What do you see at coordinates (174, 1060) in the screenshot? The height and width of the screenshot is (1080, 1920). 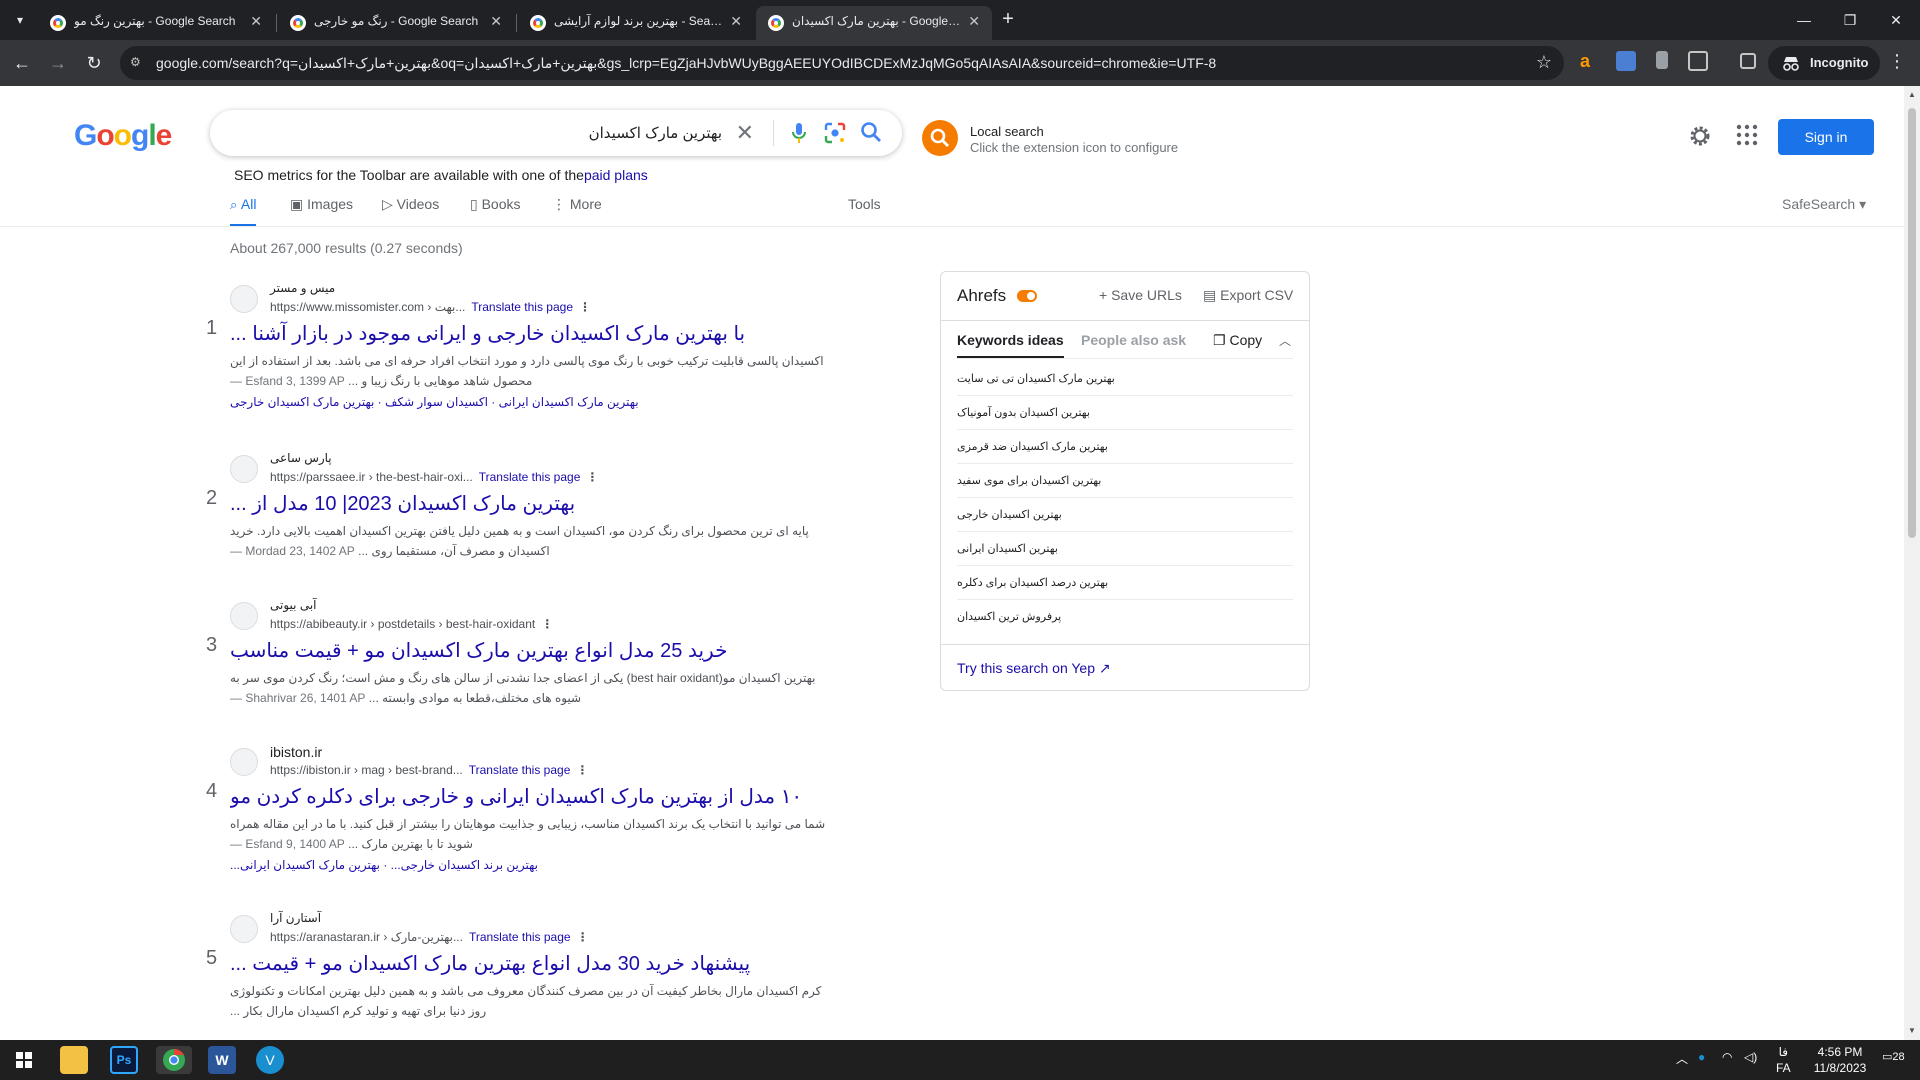 I see `chrome-taskbar-icon` at bounding box center [174, 1060].